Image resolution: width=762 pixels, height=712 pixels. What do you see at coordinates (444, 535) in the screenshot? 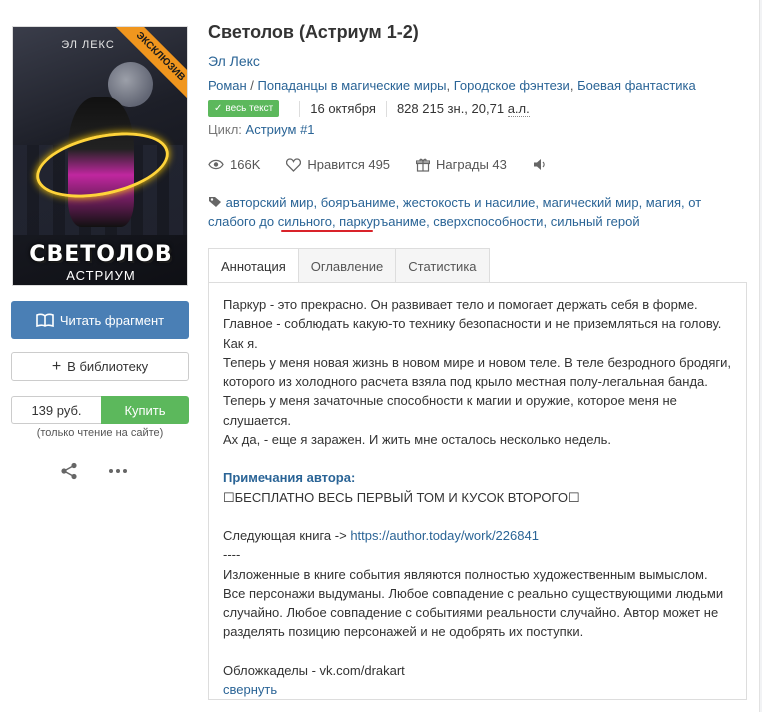
I see `next-book-link: https://author.today/work/226841` at bounding box center [444, 535].